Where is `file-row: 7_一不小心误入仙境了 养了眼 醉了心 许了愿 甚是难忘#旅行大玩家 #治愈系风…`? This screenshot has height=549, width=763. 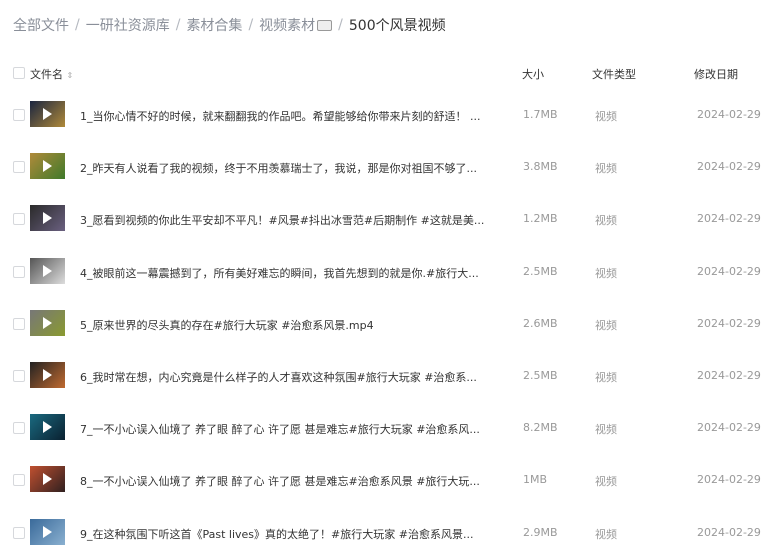 file-row: 7_一不小心误入仙境了 养了眼 醉了心 许了愿 甚是难忘#旅行大玩家 #治愈系风… is located at coordinates (381, 429).